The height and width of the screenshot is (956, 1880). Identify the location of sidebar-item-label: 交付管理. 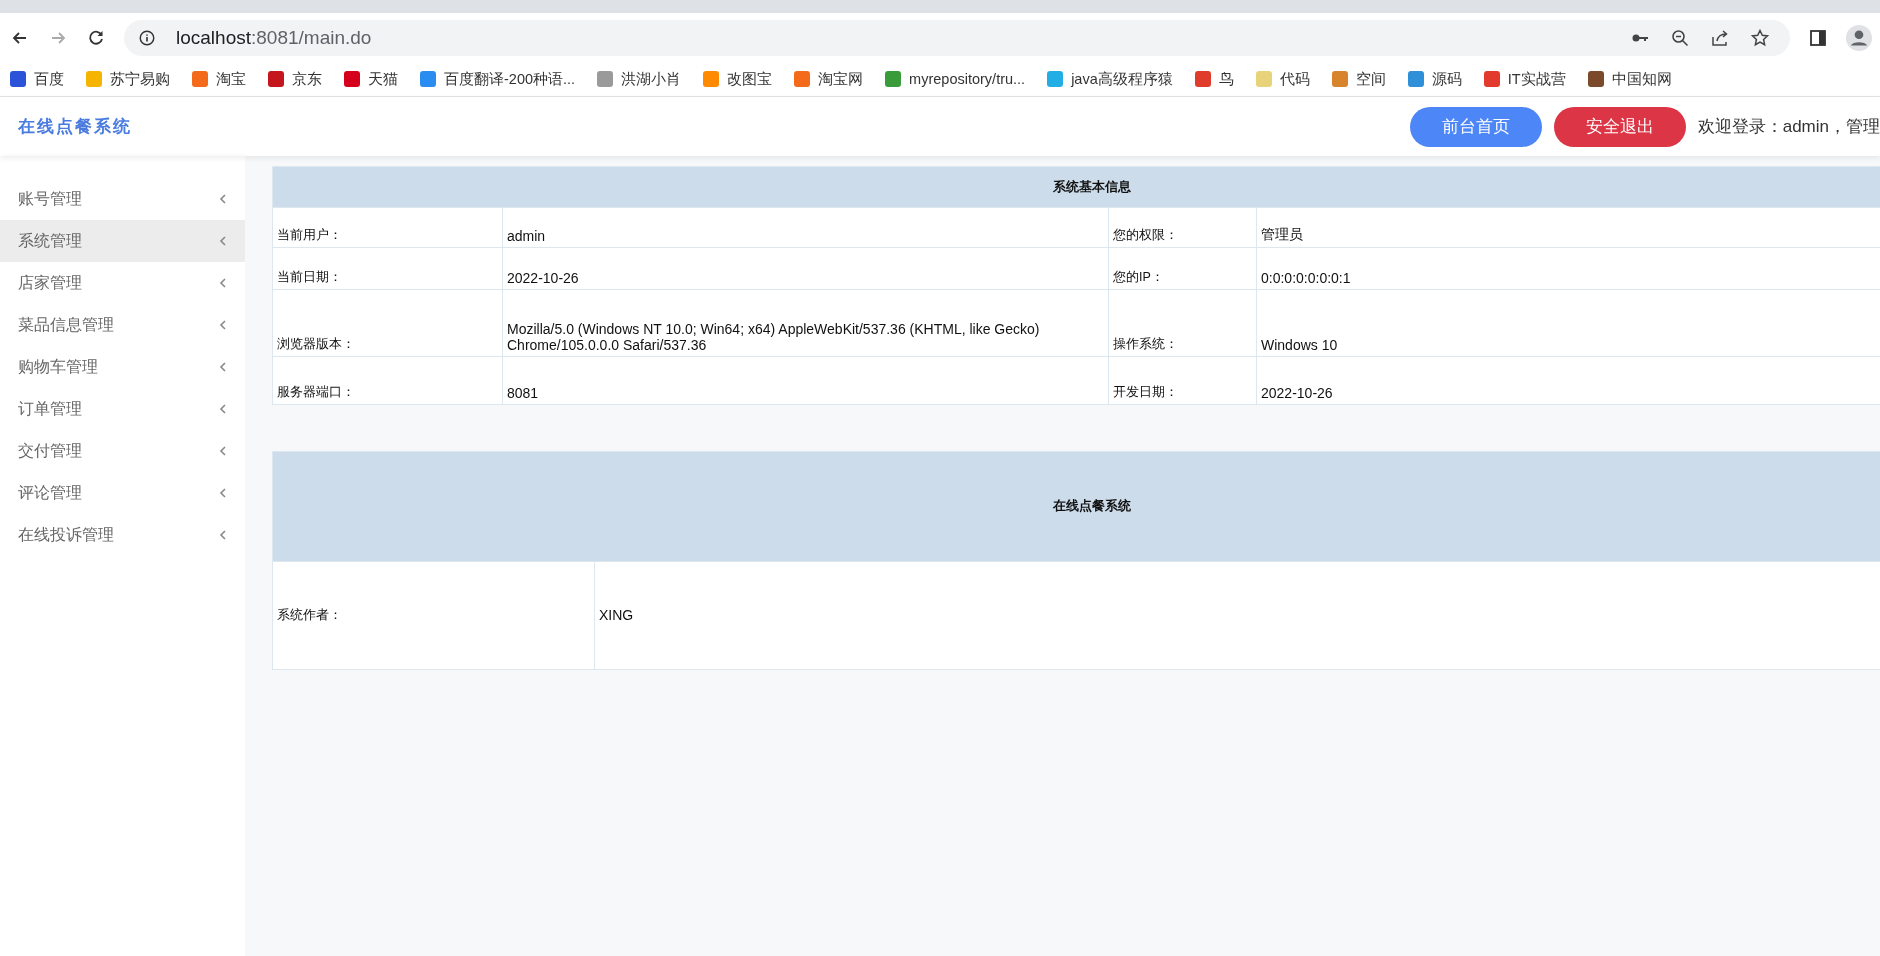
(50, 450).